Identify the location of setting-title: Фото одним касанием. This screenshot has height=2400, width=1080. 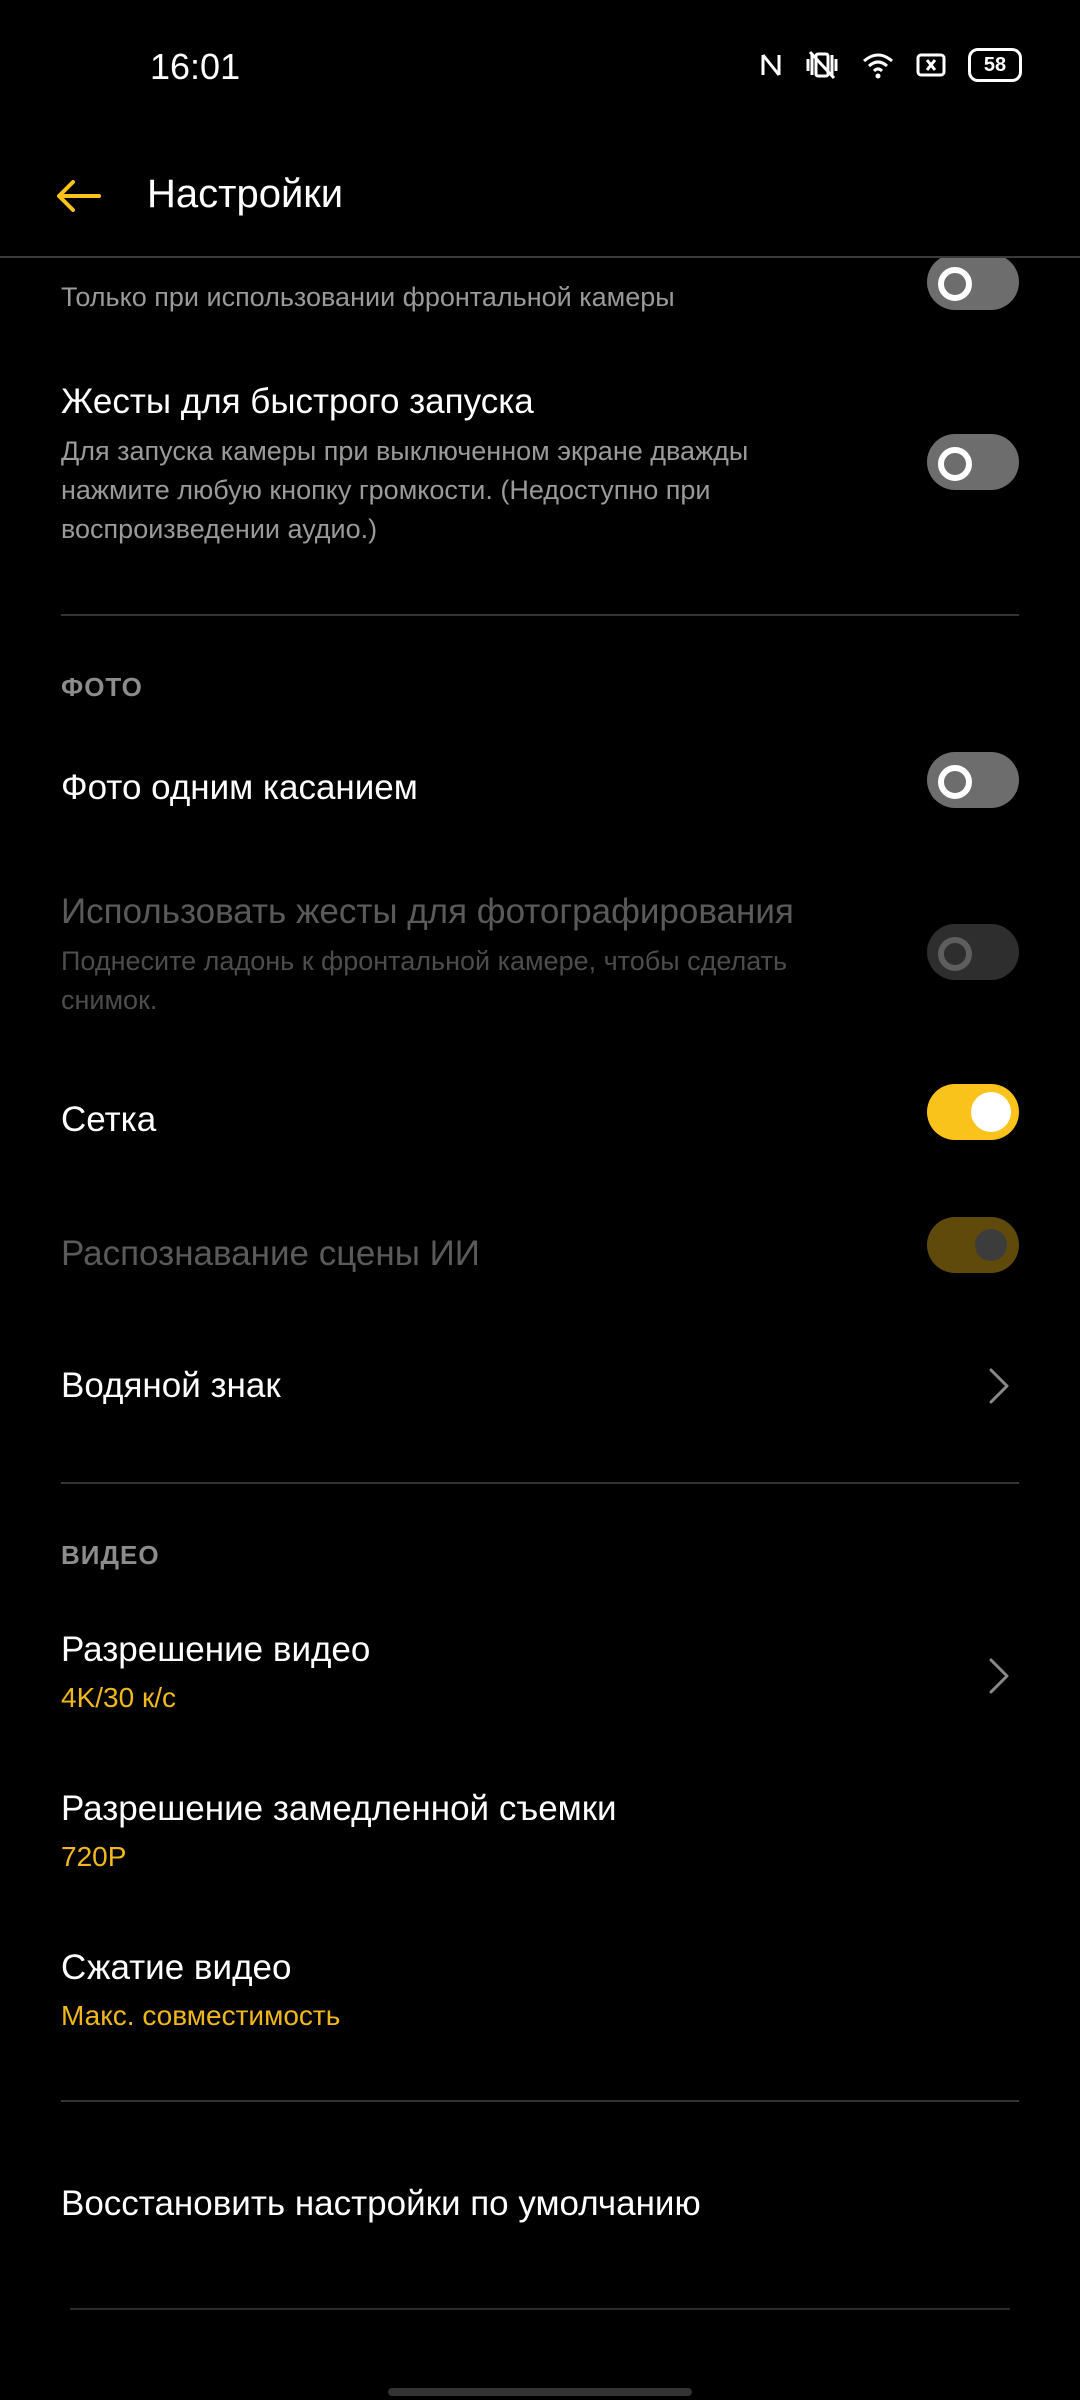
(239, 787).